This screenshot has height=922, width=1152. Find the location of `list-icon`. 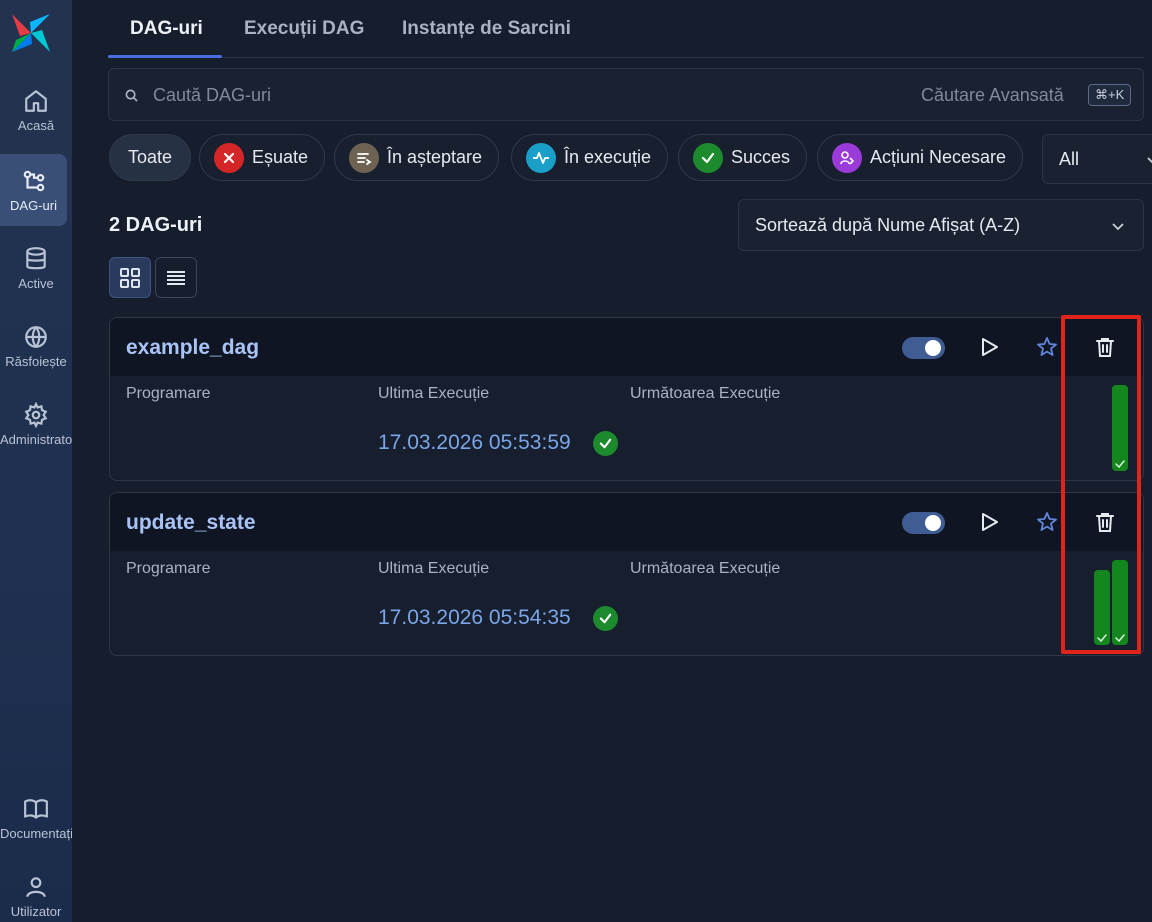

list-icon is located at coordinates (176, 277).